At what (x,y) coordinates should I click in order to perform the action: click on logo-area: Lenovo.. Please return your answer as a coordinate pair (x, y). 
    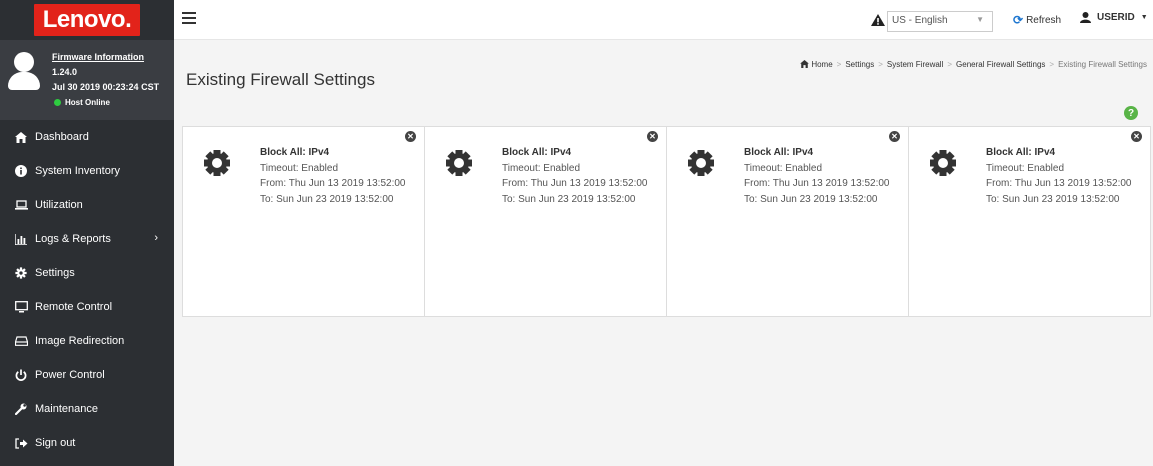
    Looking at the image, I should click on (87, 20).